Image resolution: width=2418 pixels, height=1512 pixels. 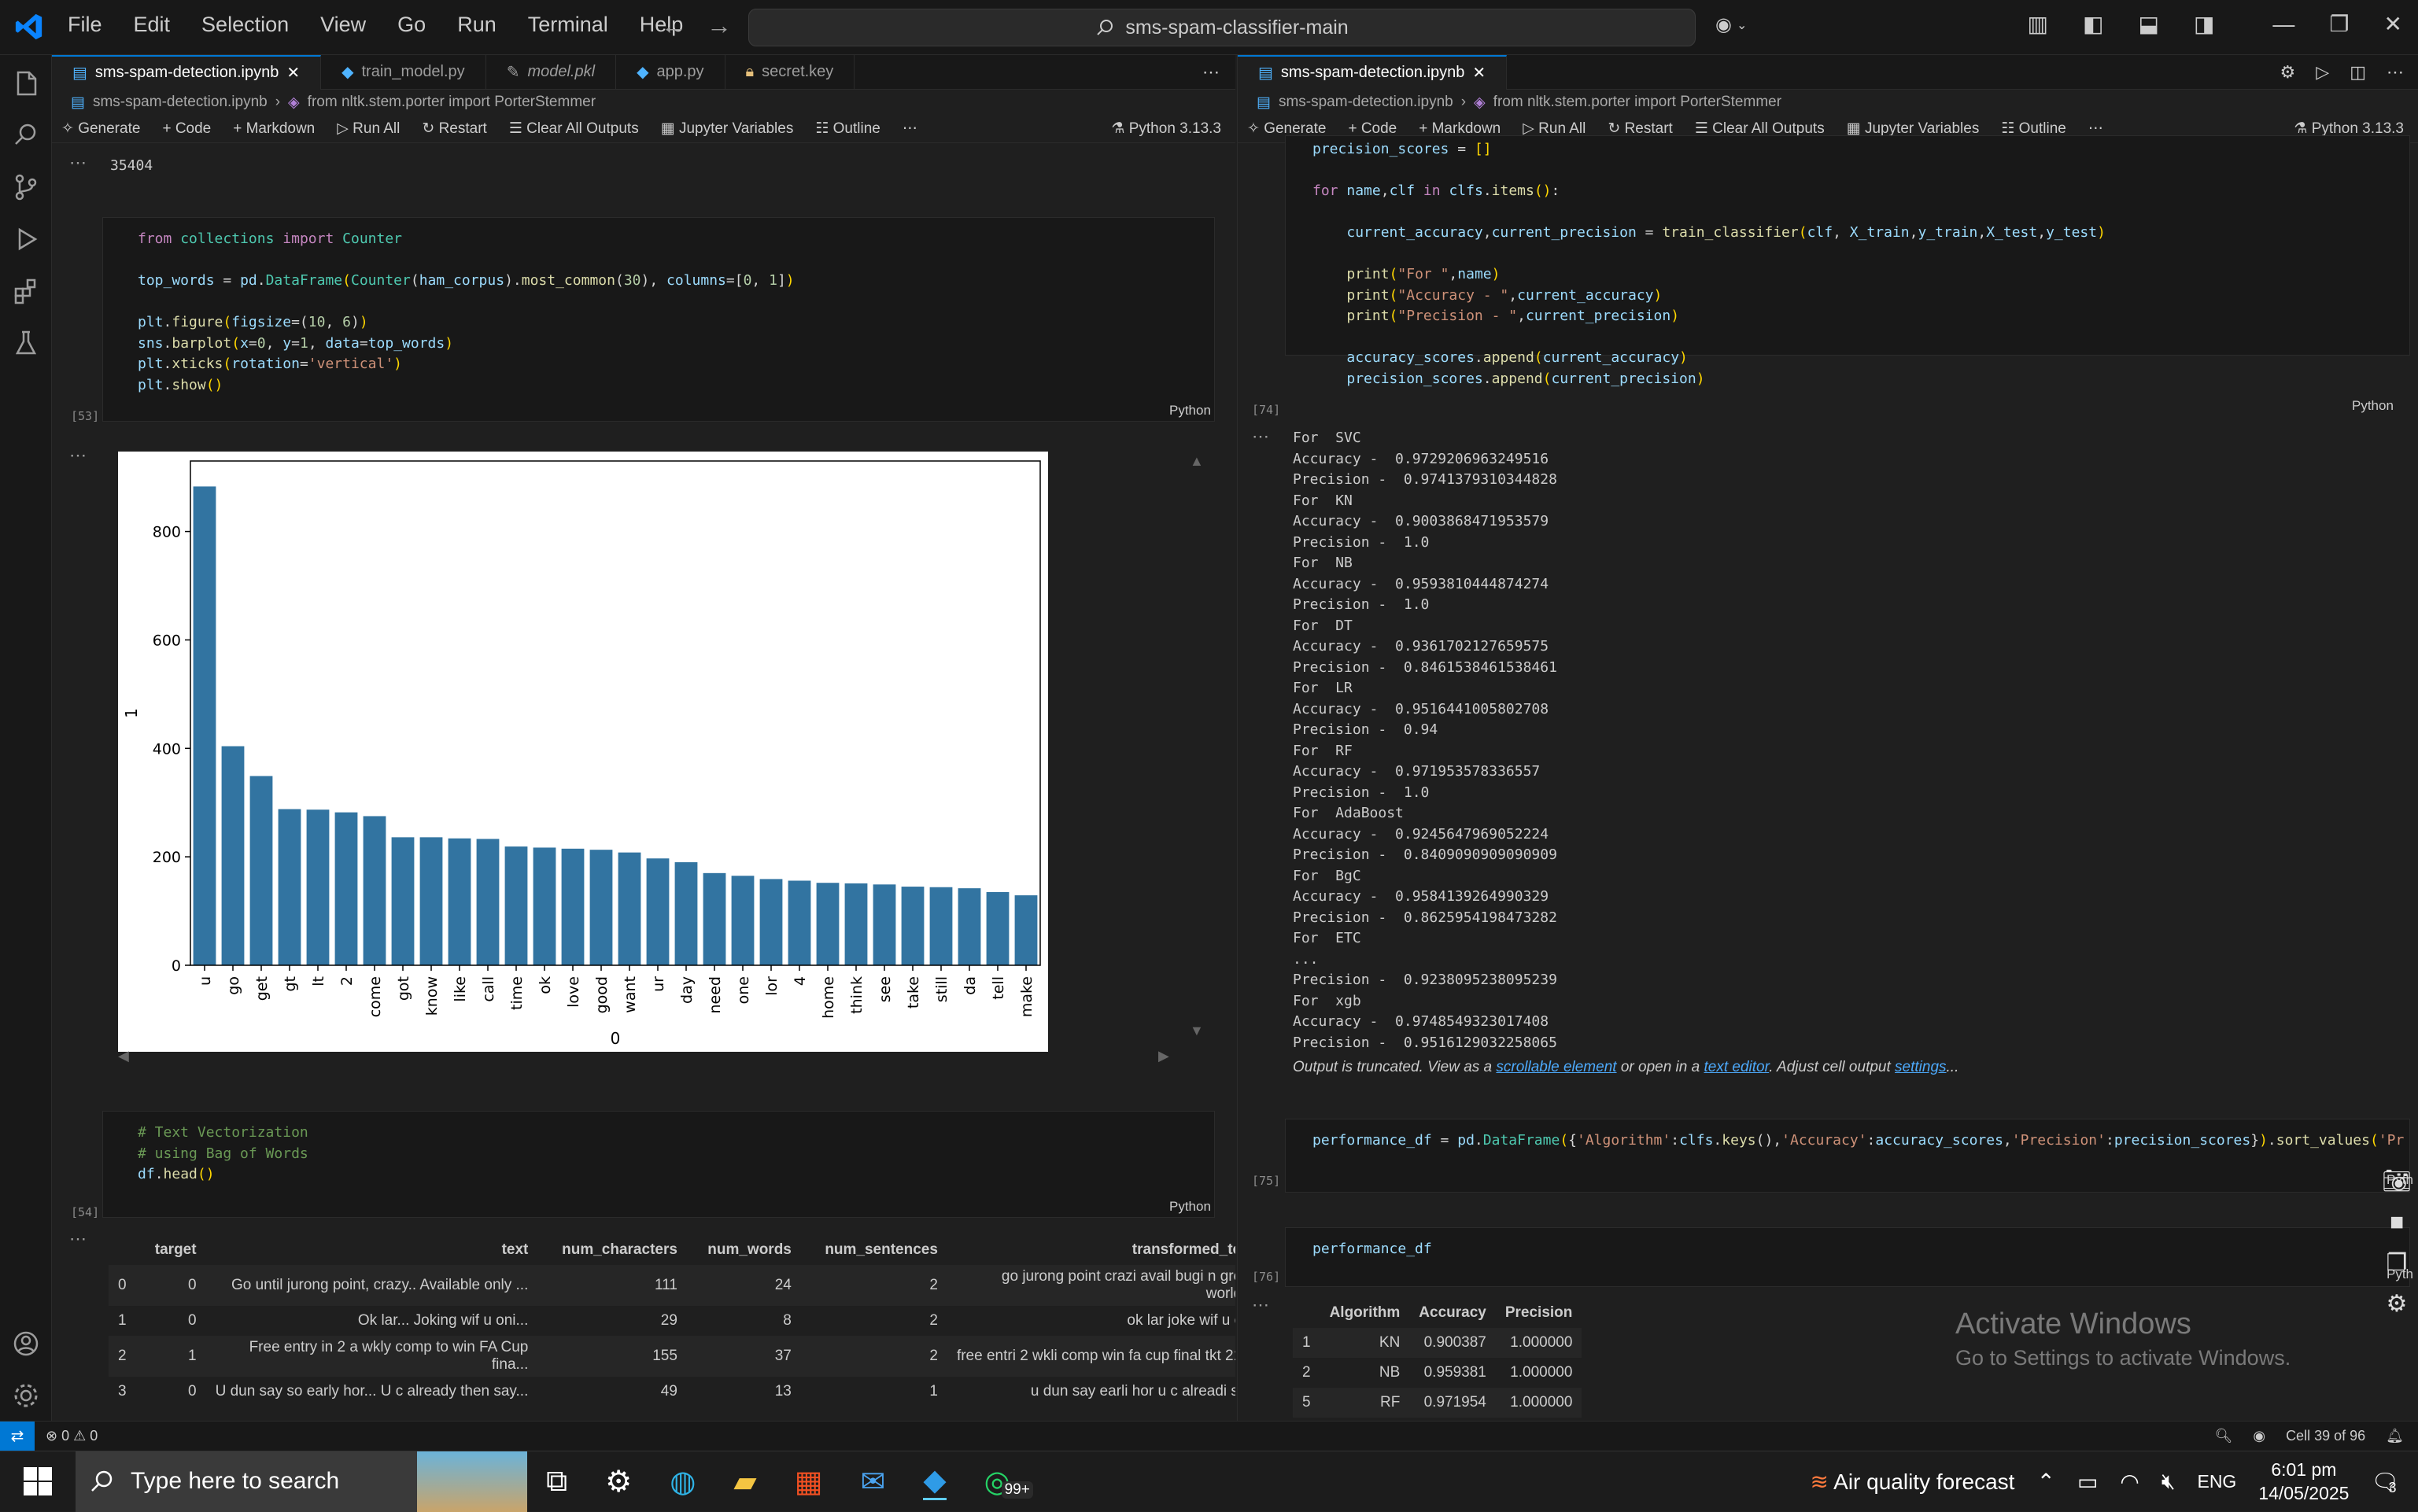 What do you see at coordinates (574, 129) in the screenshot?
I see `clear-outputs-button: ☰ Clear All Outputs` at bounding box center [574, 129].